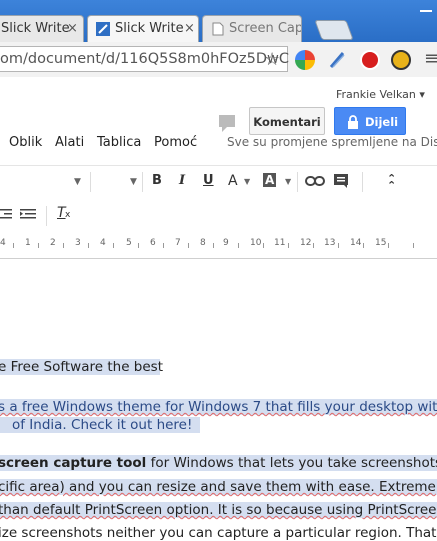 The height and width of the screenshot is (541, 437). I want to click on browser-toolbar: om/document/d/116Q5S8m0hFOz5DwC ☆ ≡, so click(218, 60).